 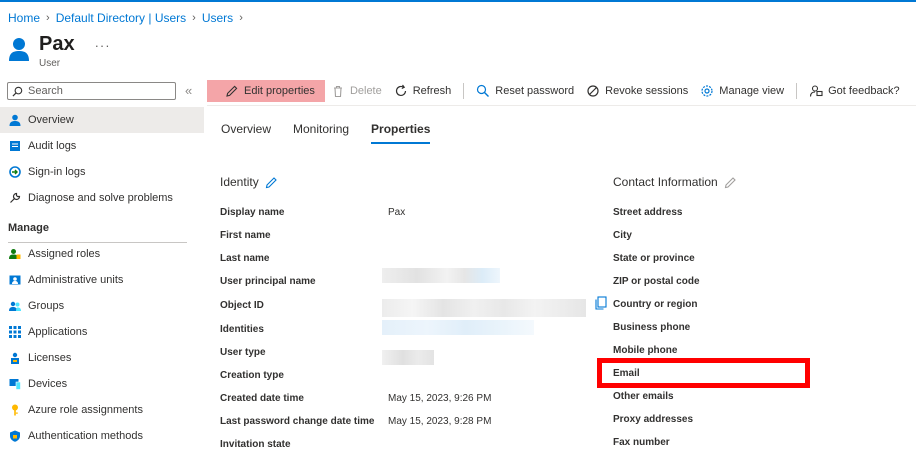 I want to click on email-highlight-box, so click(x=703, y=373).